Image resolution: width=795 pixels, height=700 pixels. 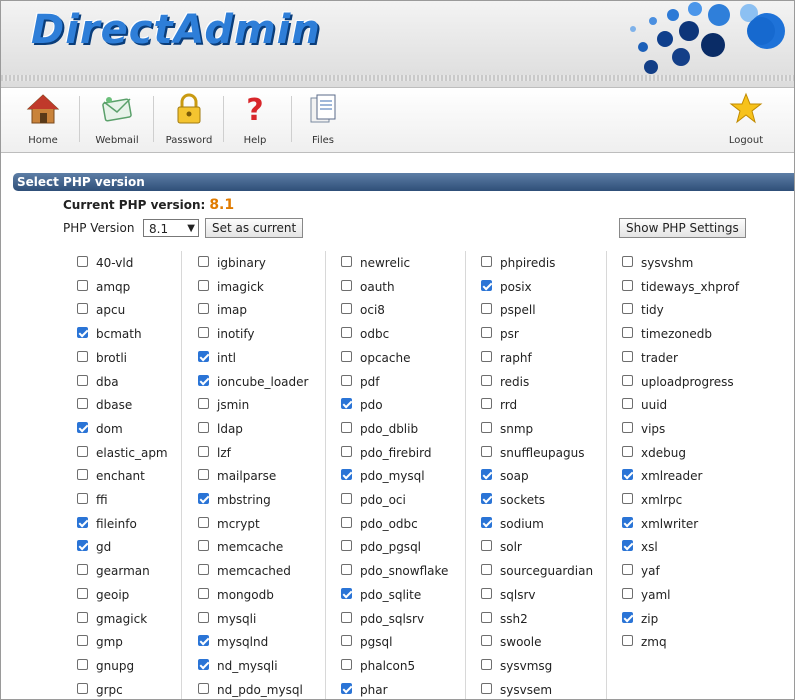 What do you see at coordinates (43, 120) in the screenshot?
I see `toolbar-home-button: Home` at bounding box center [43, 120].